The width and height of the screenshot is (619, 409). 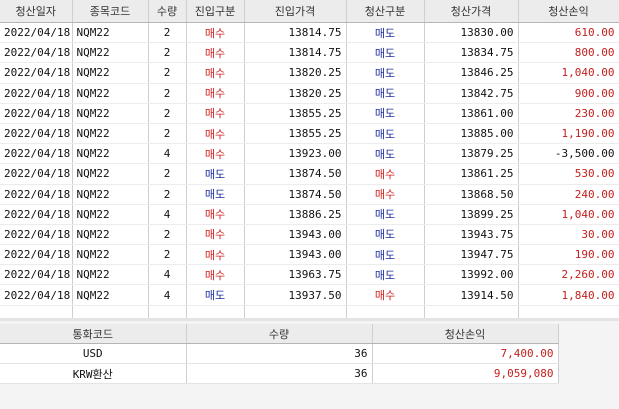 What do you see at coordinates (167, 11) in the screenshot?
I see `column-header-qty: 수량` at bounding box center [167, 11].